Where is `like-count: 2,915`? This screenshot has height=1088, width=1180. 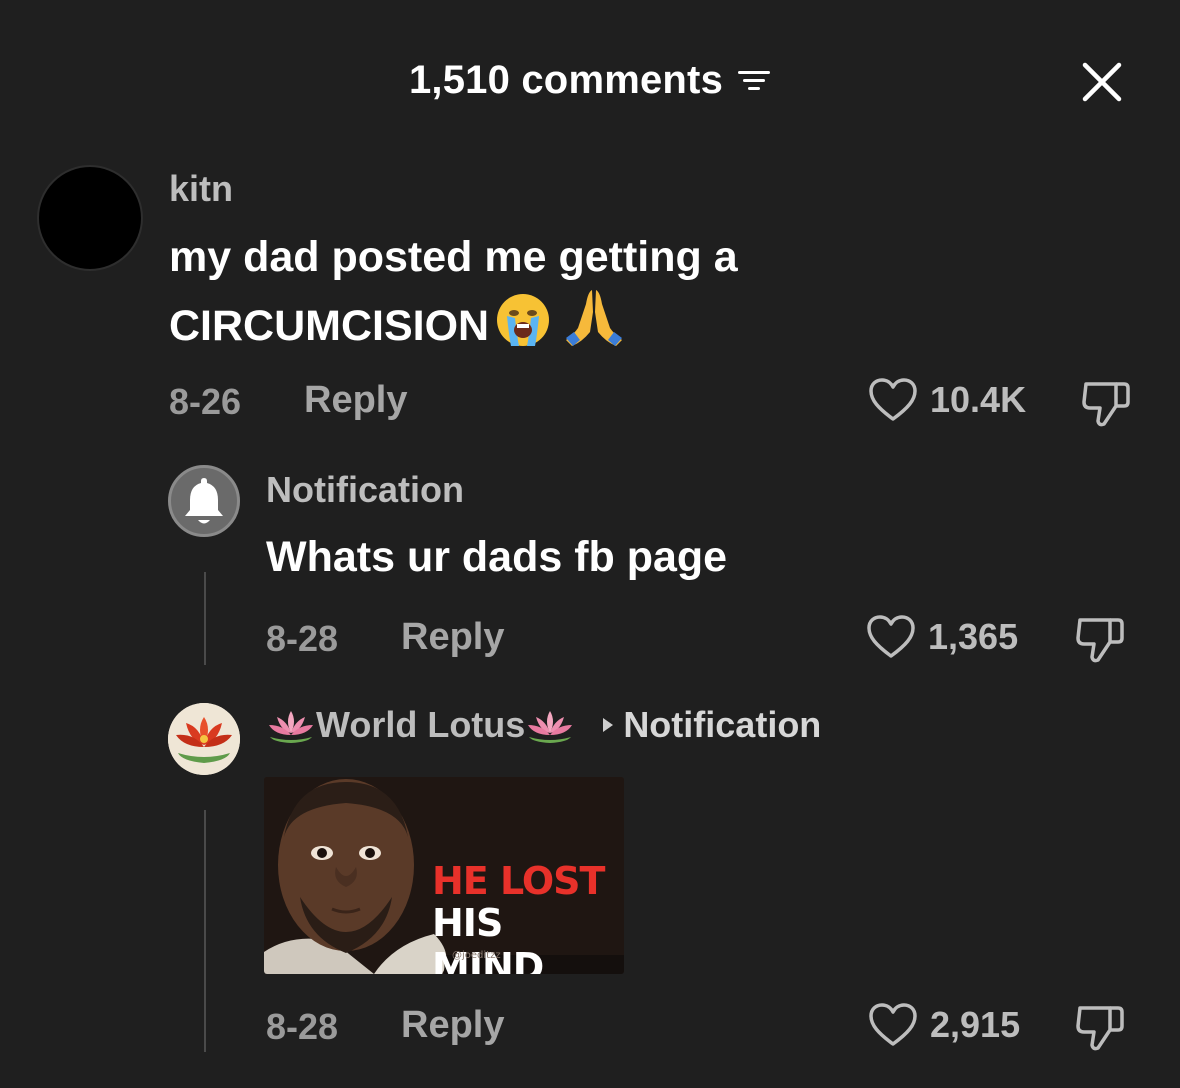 like-count: 2,915 is located at coordinates (975, 1024).